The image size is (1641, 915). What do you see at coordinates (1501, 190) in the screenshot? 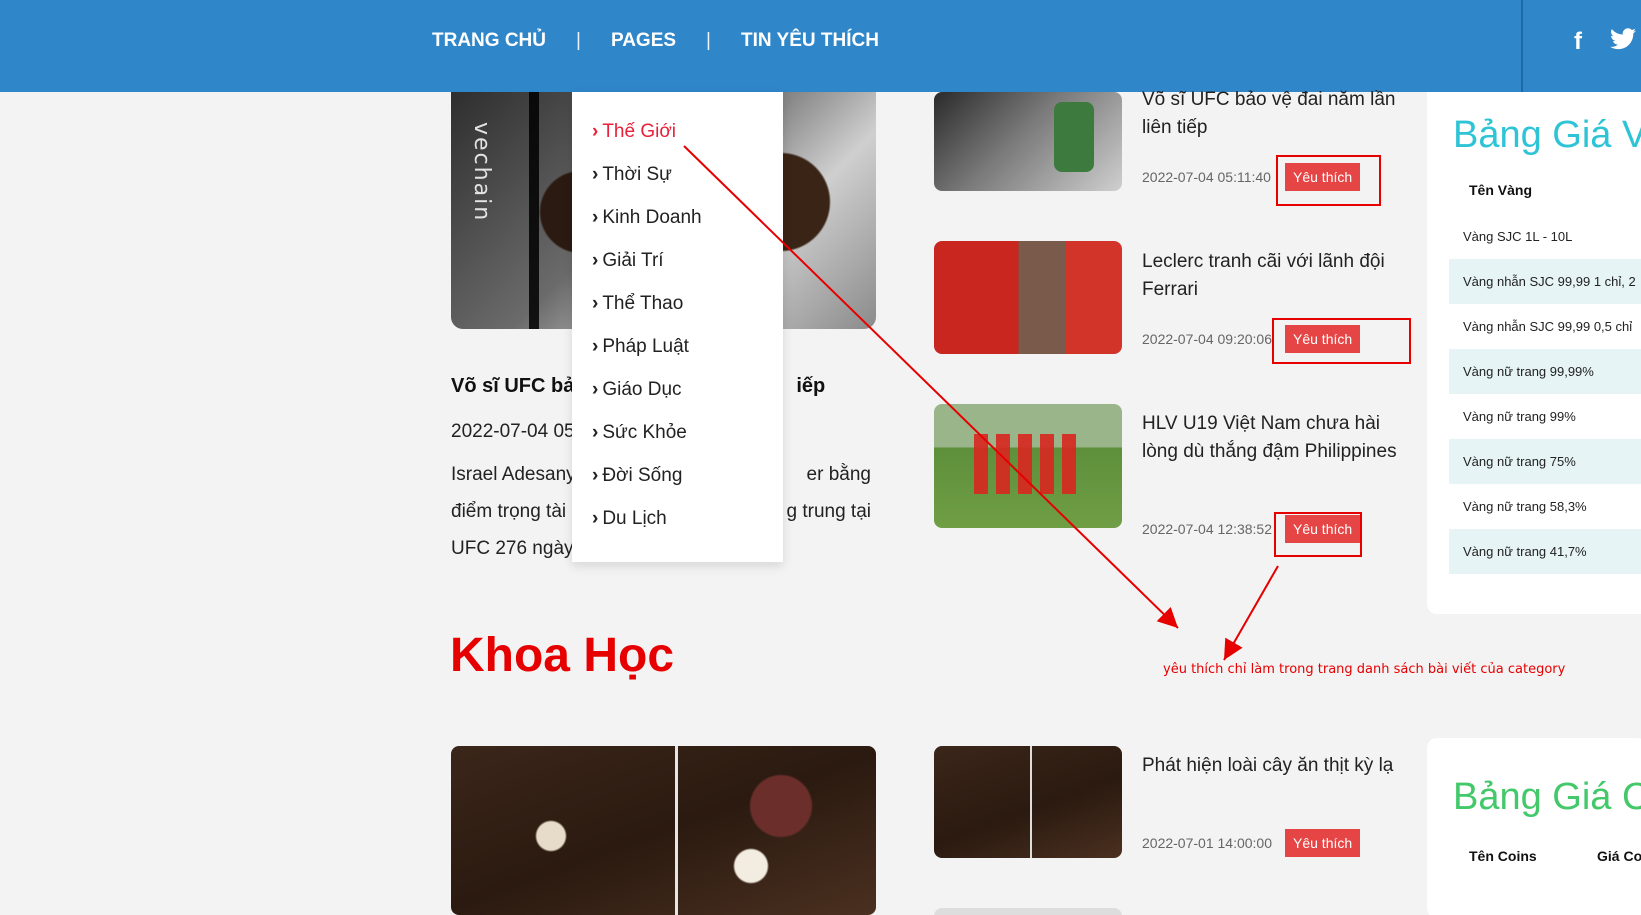
I see `gold-column-header: Tên Vàng` at bounding box center [1501, 190].